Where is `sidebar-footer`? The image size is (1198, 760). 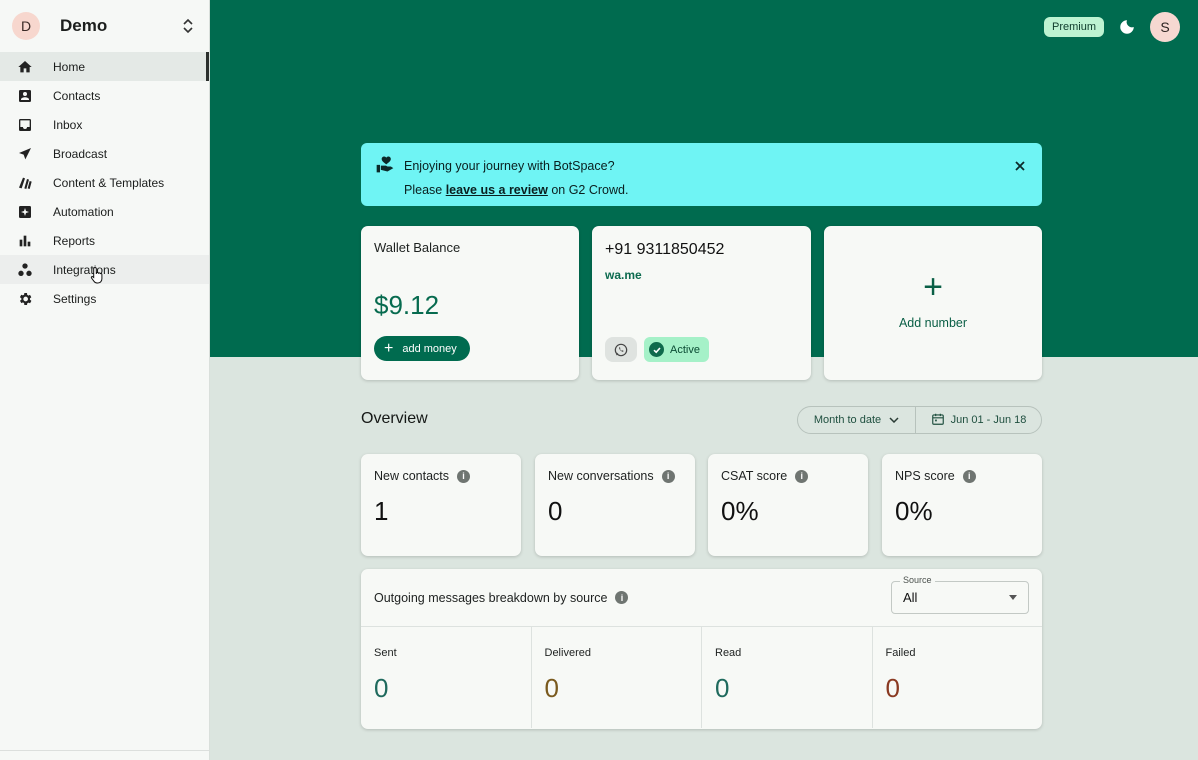
sidebar-footer is located at coordinates (104, 755).